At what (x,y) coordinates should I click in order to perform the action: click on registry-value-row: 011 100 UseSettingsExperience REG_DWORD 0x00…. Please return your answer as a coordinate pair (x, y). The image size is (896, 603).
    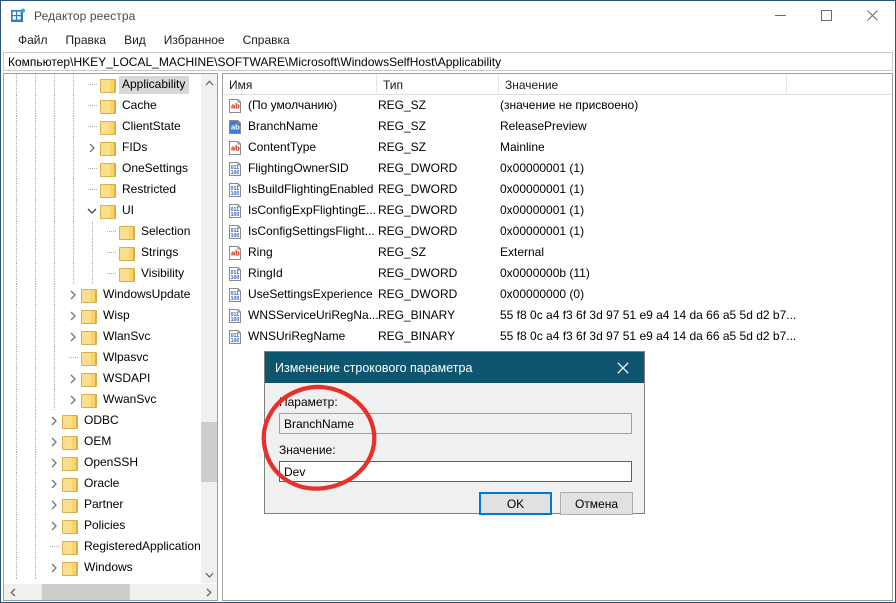
    Looking at the image, I should click on (557, 294).